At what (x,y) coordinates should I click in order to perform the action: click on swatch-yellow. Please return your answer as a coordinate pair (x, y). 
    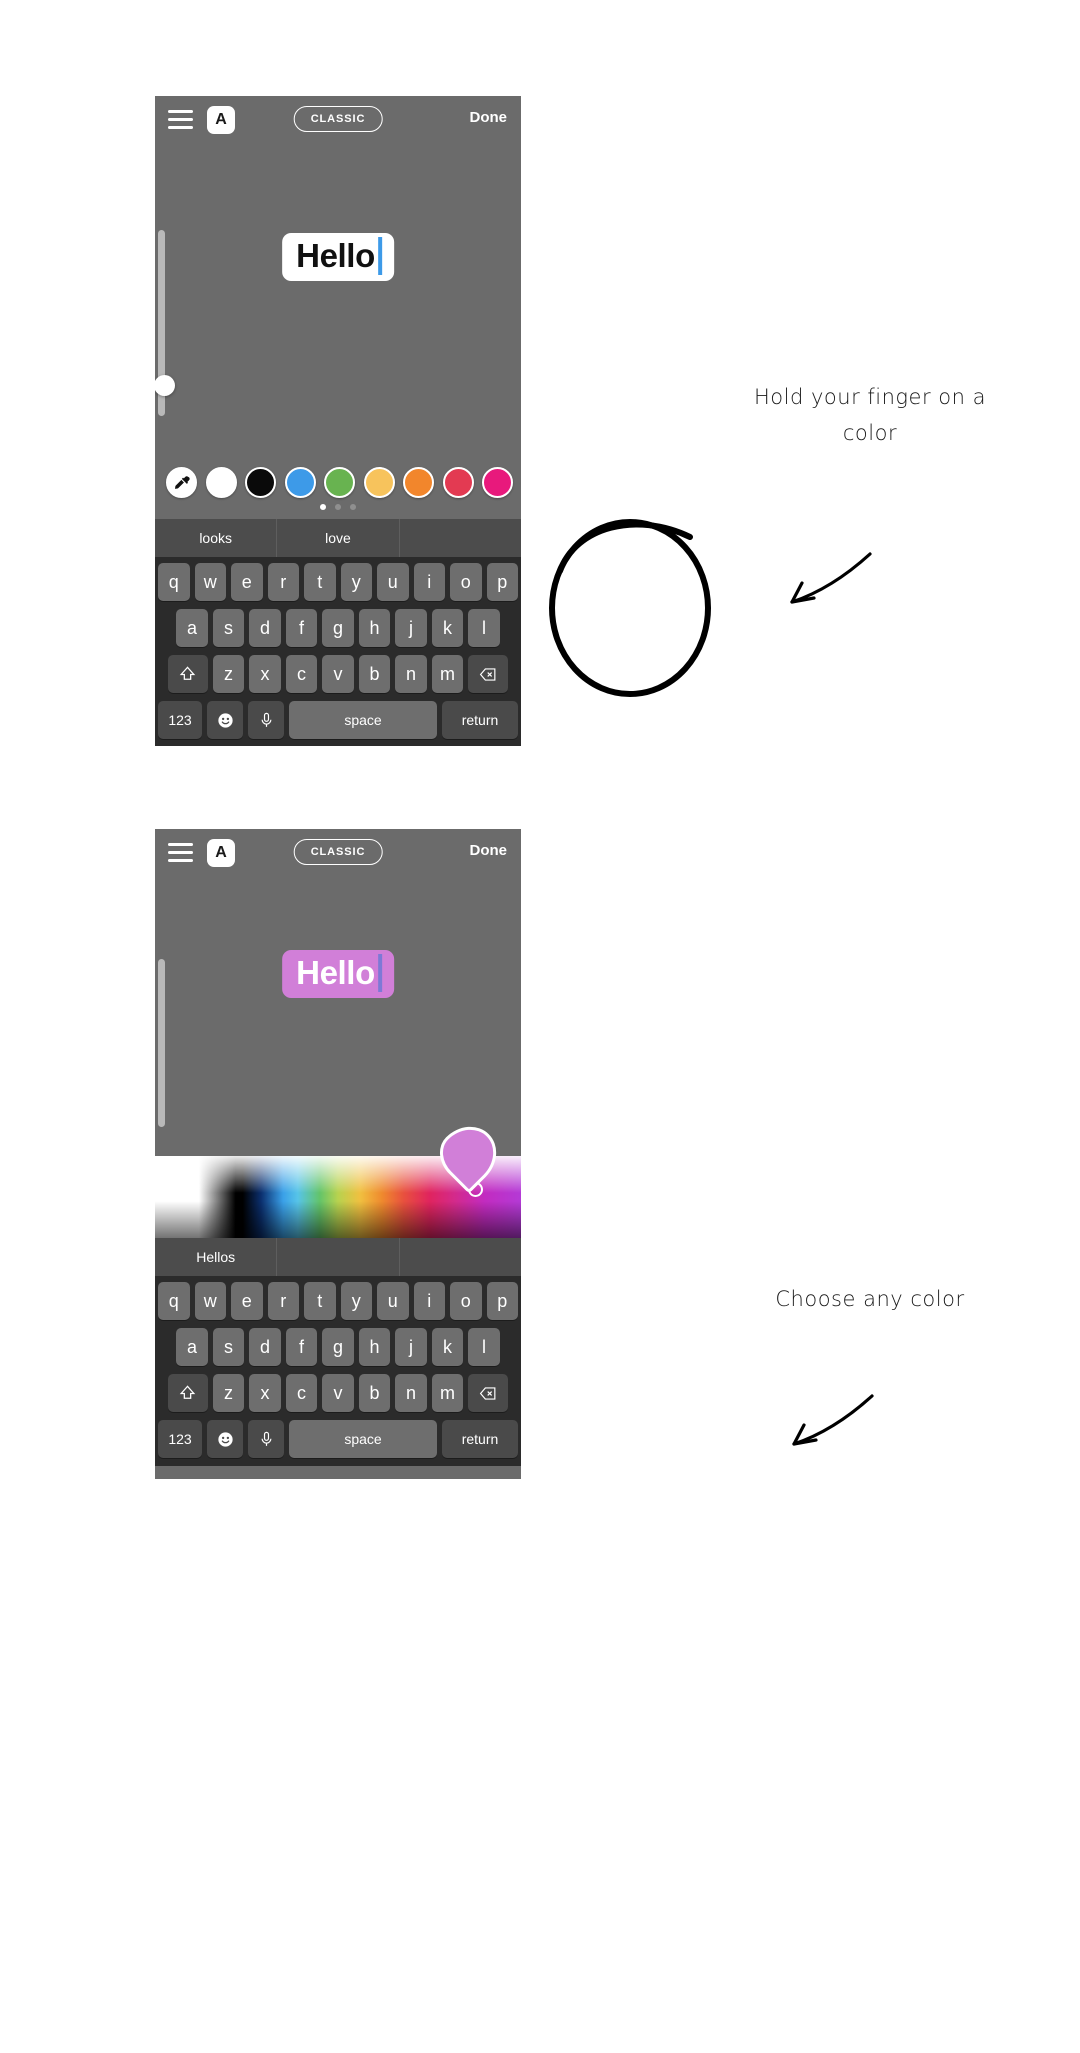
    Looking at the image, I should click on (379, 482).